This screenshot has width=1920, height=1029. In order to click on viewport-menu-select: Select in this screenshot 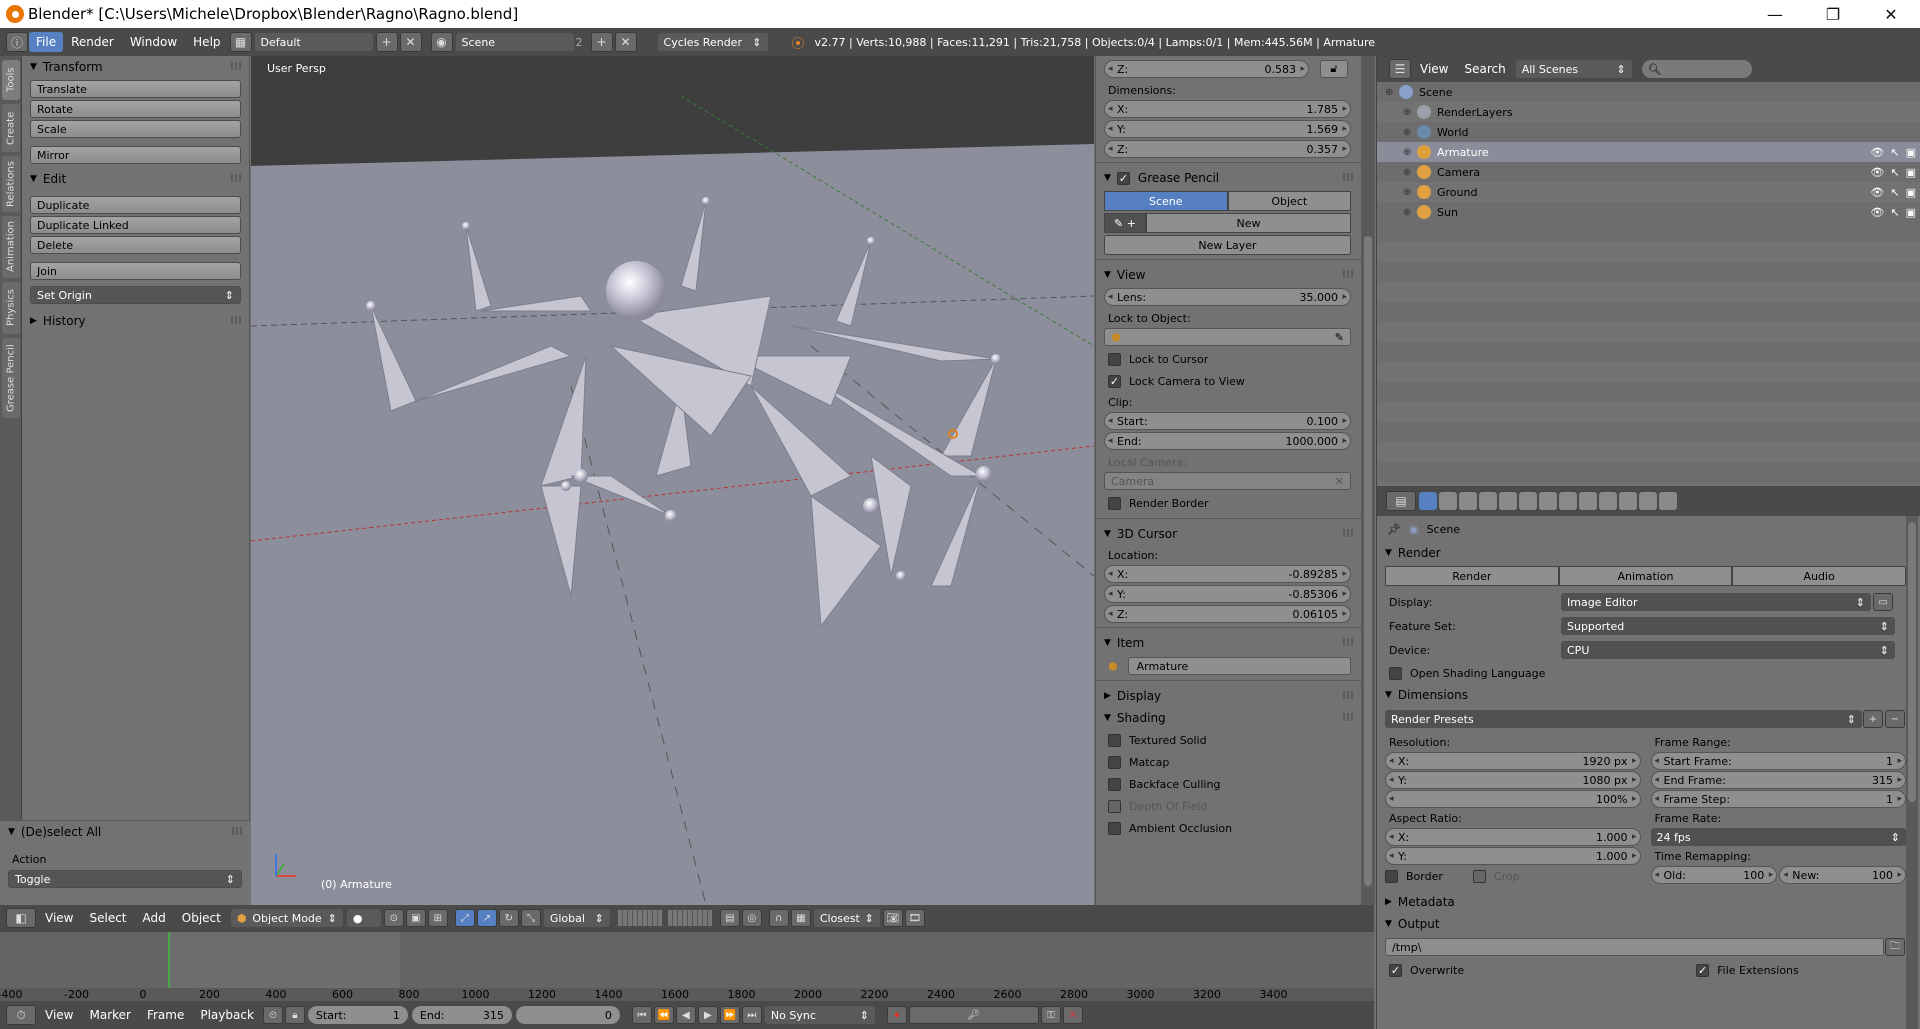, I will do `click(107, 918)`.